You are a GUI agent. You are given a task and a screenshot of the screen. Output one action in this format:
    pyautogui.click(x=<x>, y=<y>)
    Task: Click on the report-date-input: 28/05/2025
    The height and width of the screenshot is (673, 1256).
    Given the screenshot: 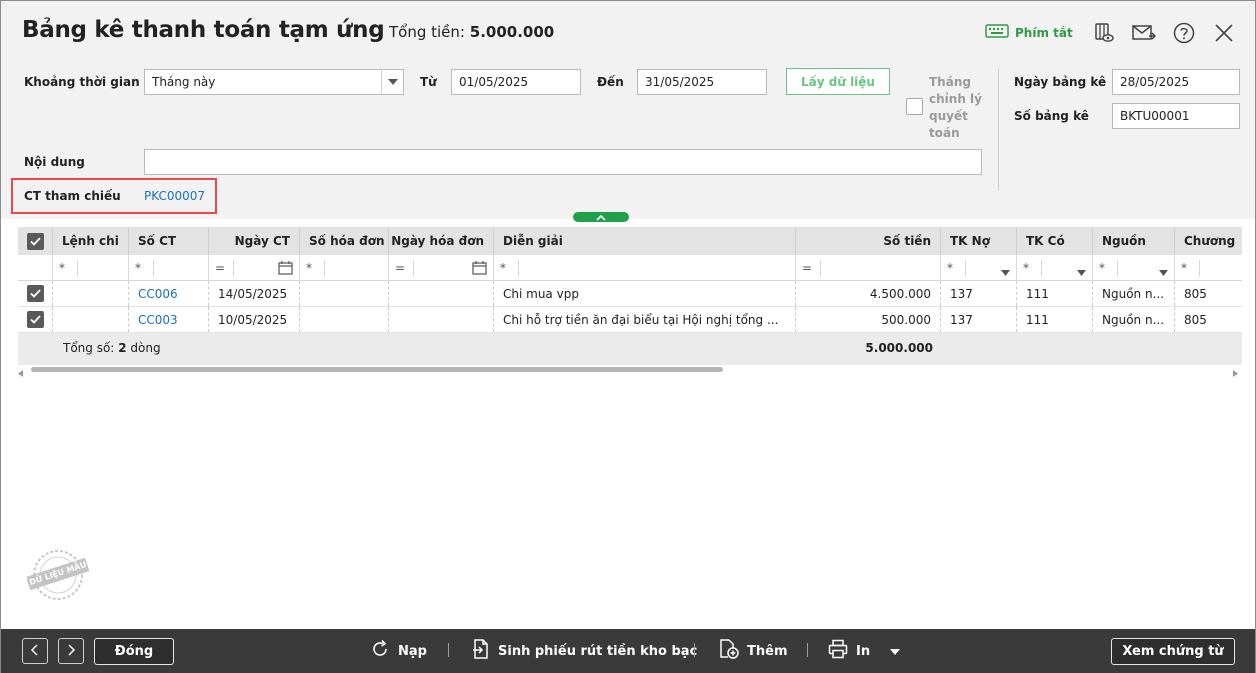 What is the action you would take?
    pyautogui.click(x=1176, y=82)
    